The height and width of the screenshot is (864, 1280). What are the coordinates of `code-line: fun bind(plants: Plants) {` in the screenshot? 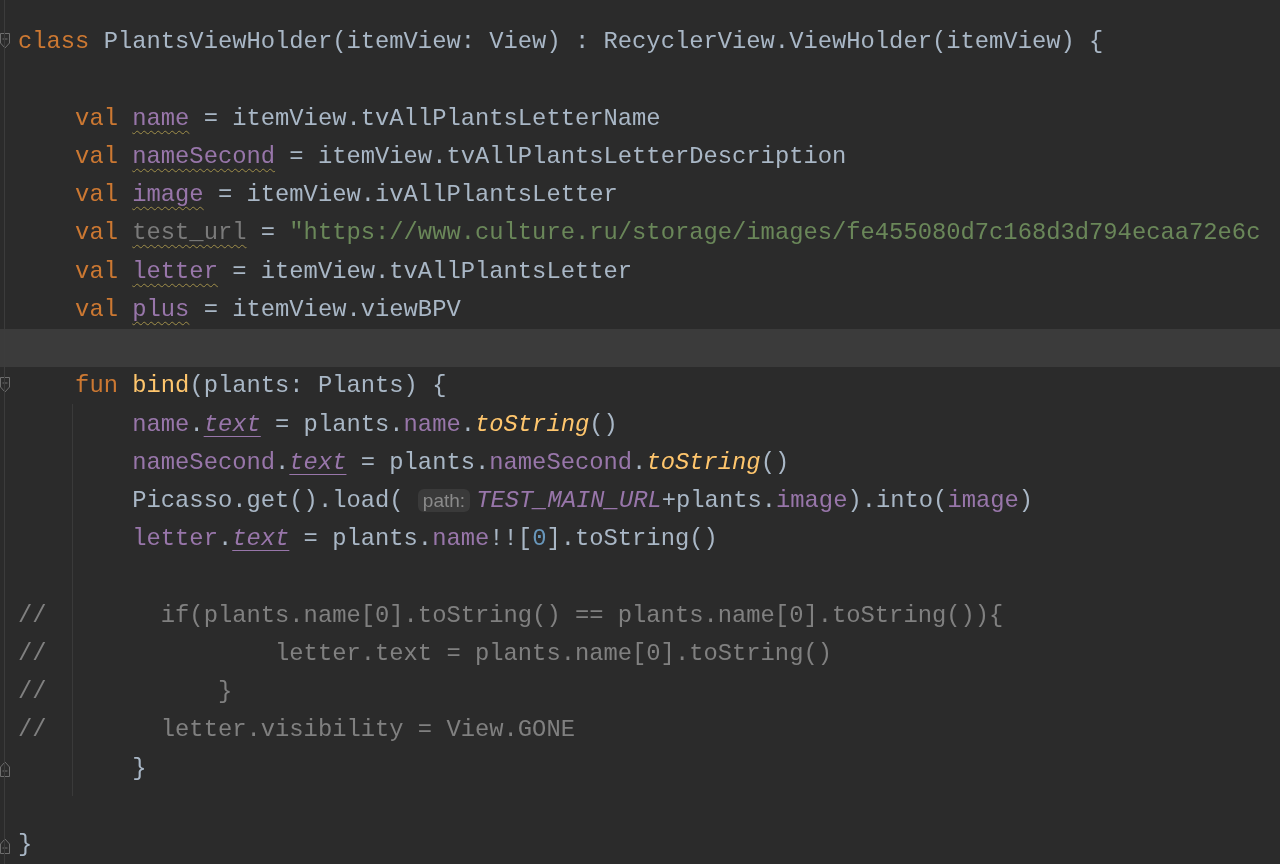 It's located at (260, 386).